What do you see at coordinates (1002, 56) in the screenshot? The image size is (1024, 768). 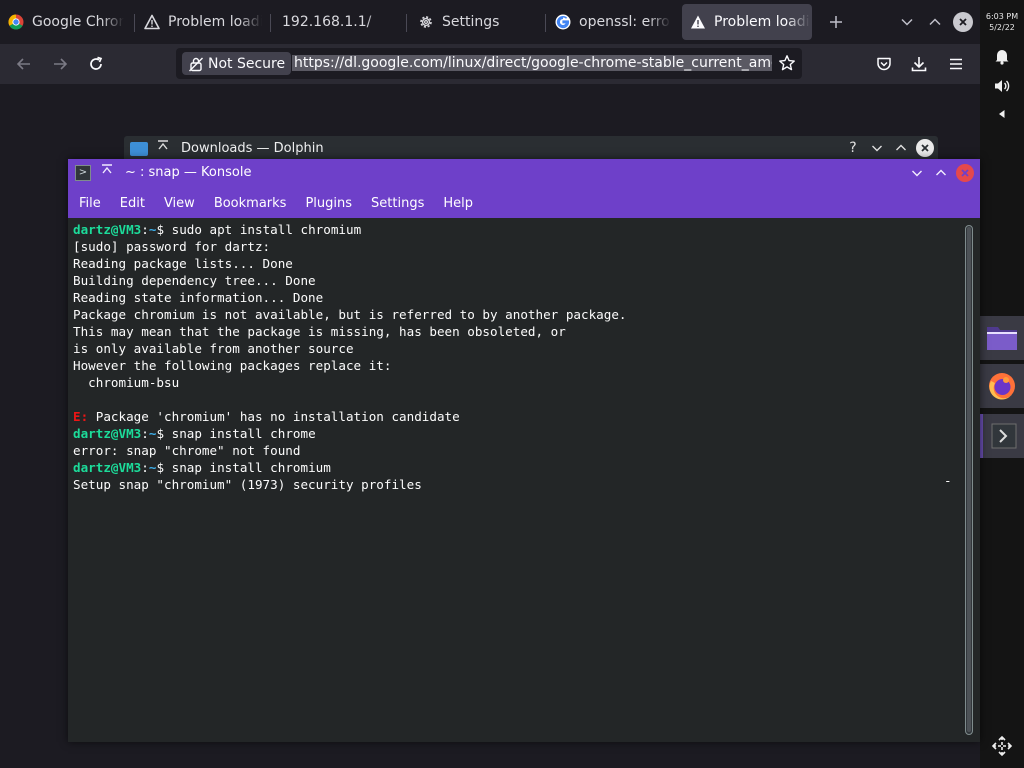 I see `notifications-button` at bounding box center [1002, 56].